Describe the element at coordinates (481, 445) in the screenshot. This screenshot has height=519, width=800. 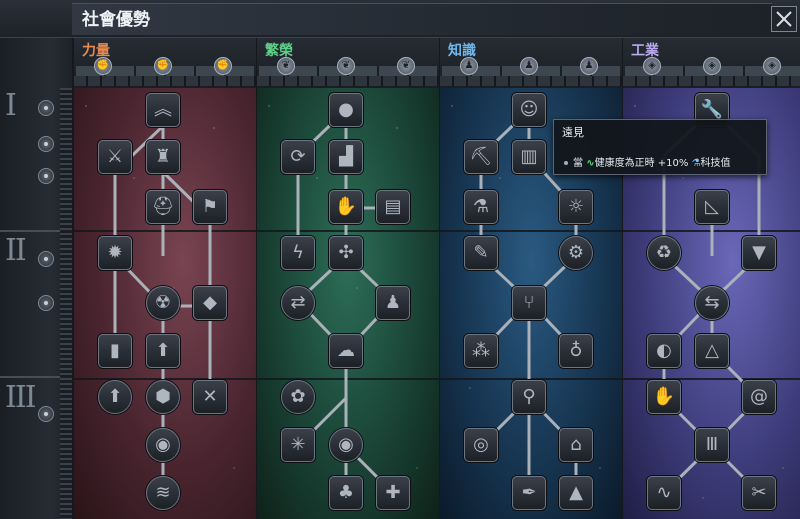
I see `eye-icon: ◎` at that location.